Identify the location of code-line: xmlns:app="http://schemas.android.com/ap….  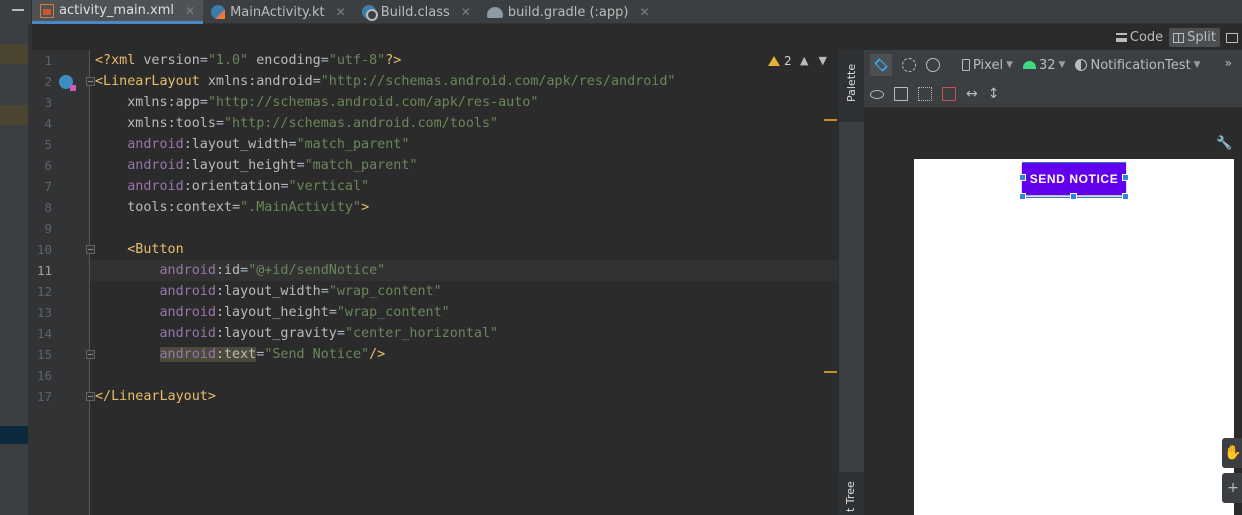
(316, 102).